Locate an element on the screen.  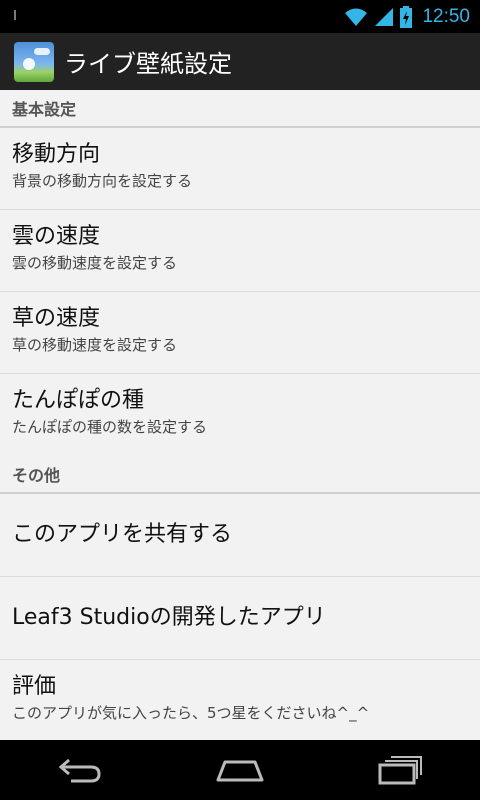
app-icon is located at coordinates (34, 61).